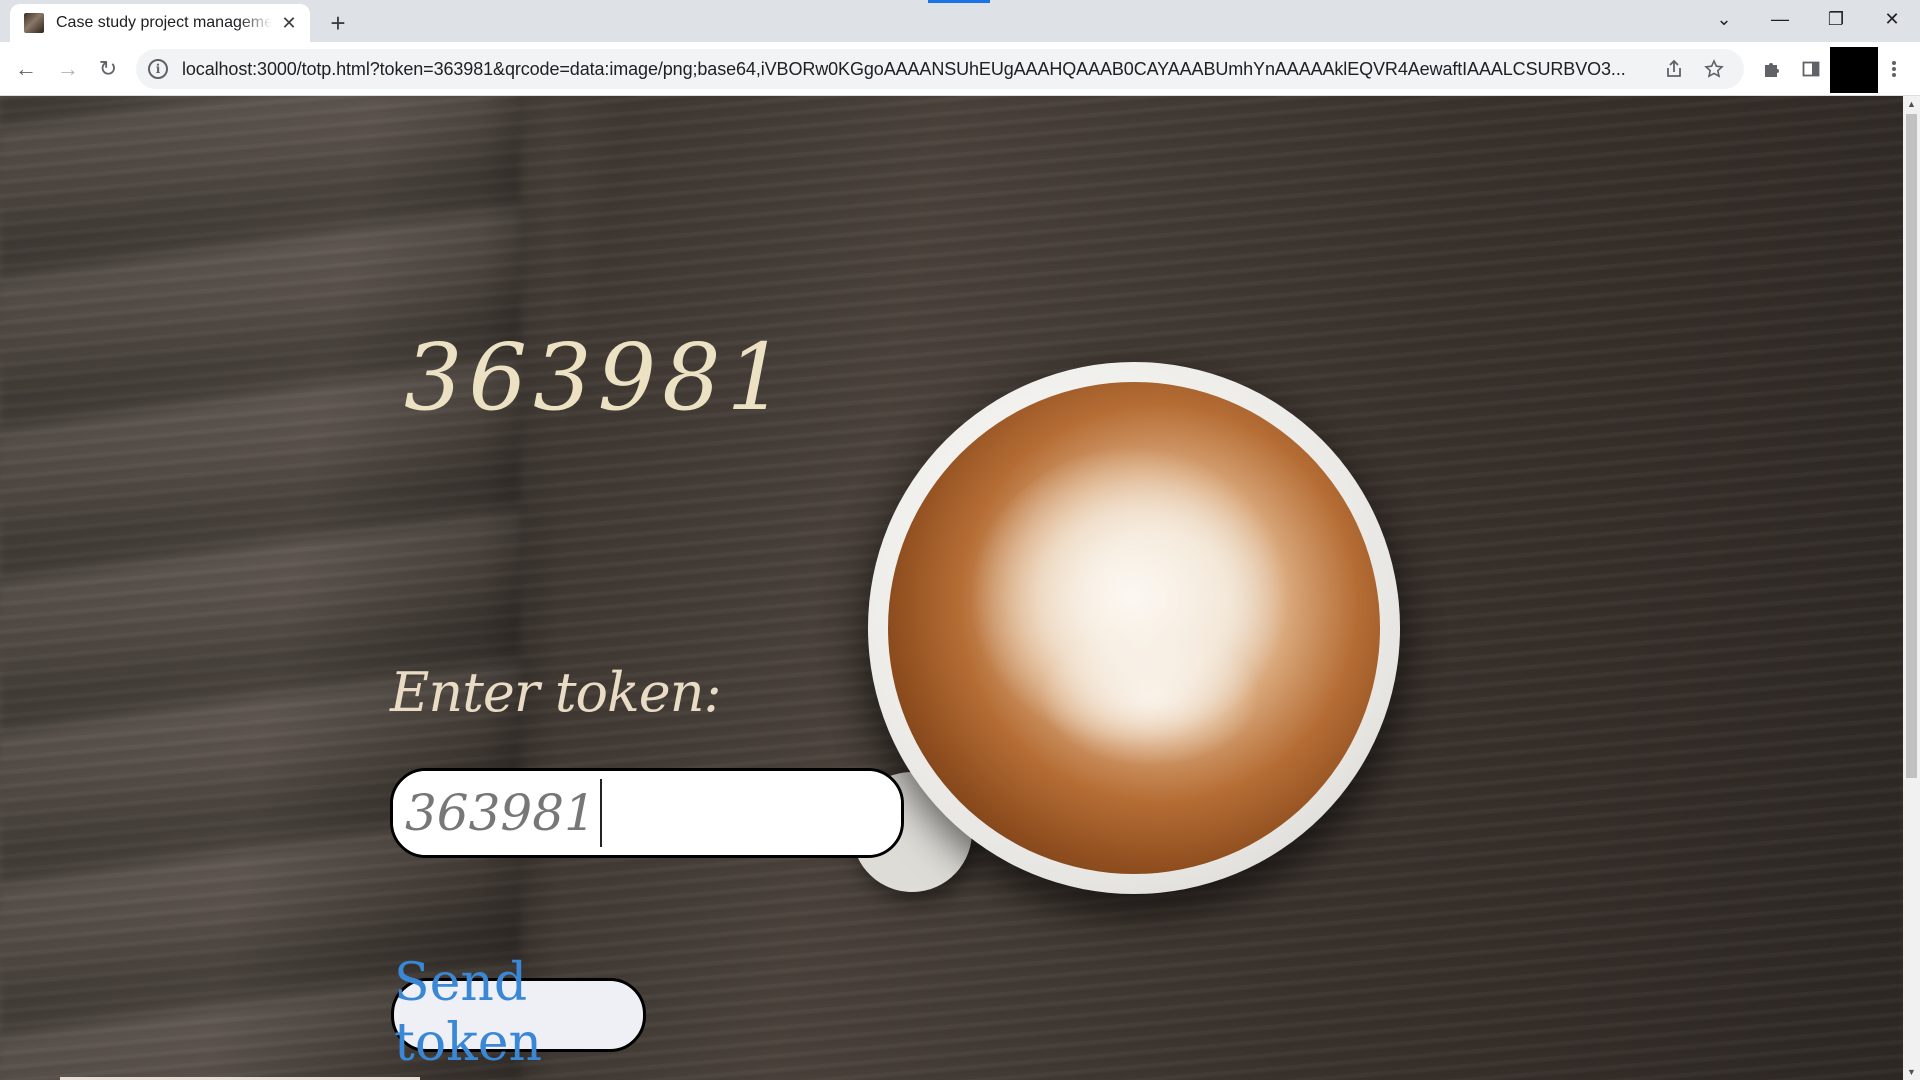  What do you see at coordinates (1140, 626) in the screenshot?
I see `latte-art` at bounding box center [1140, 626].